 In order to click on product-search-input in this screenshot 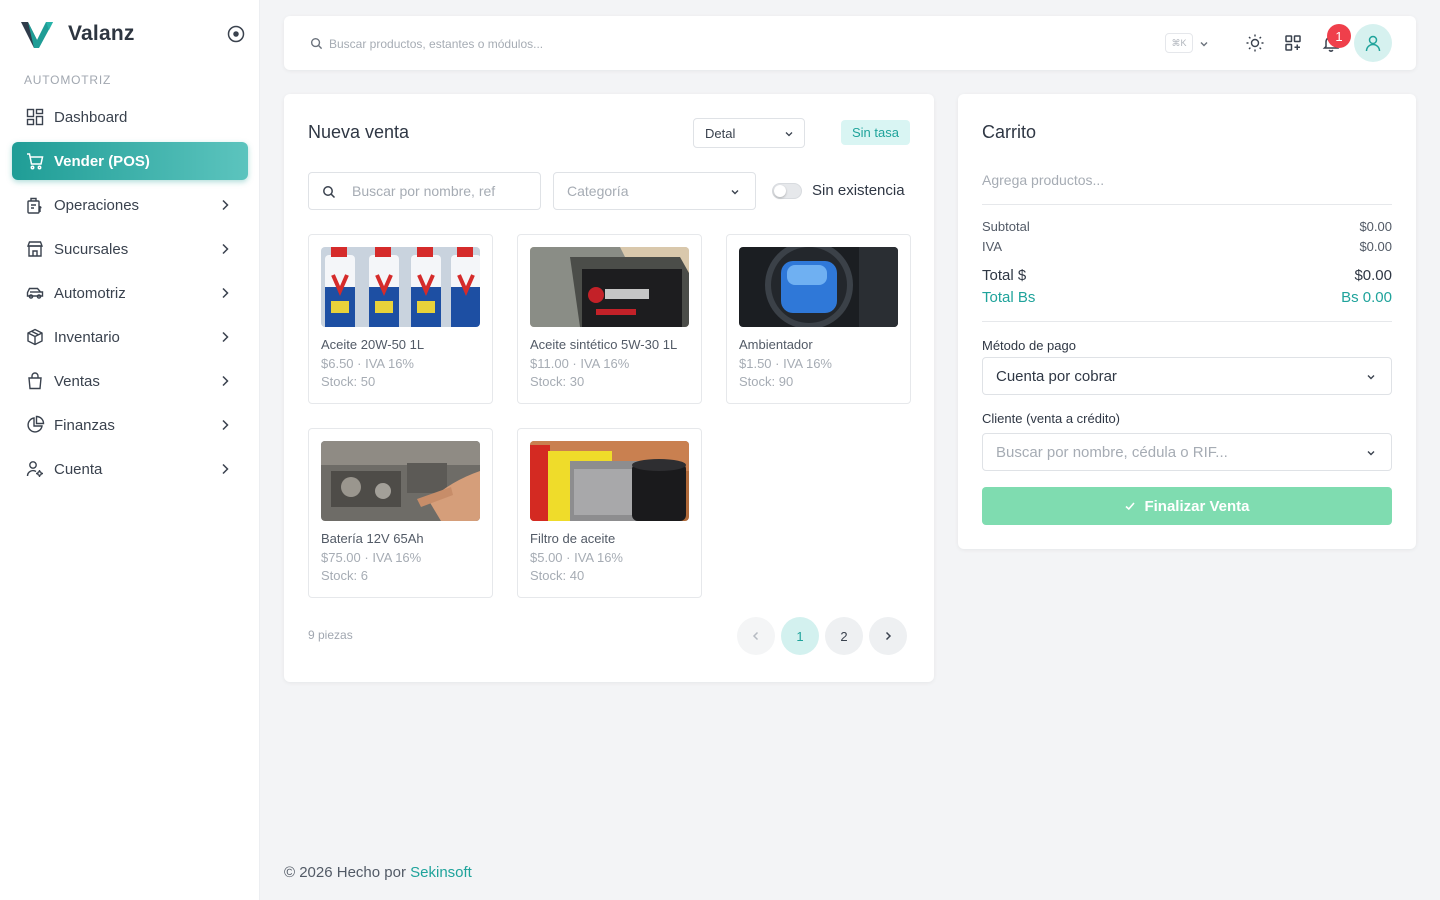, I will do `click(442, 191)`.